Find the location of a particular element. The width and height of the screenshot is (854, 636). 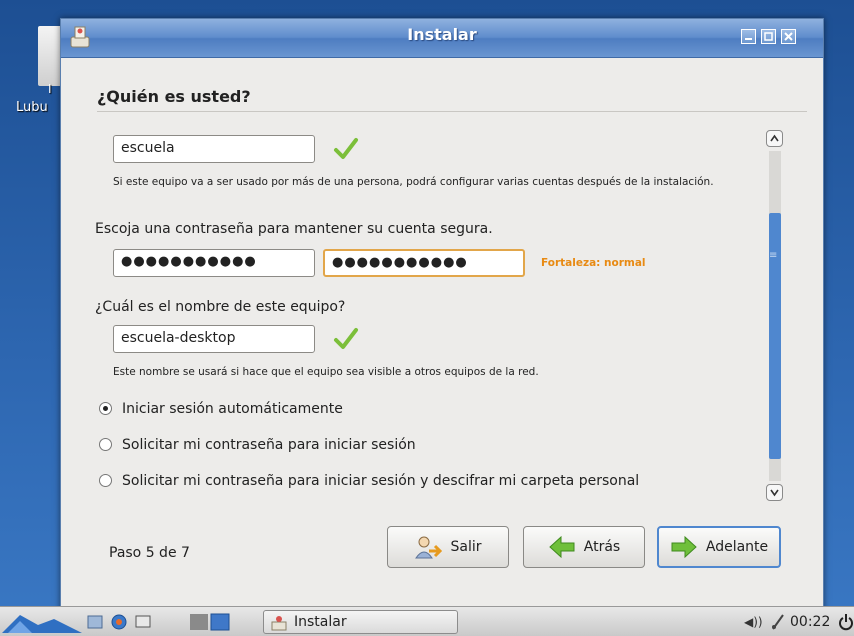

radio-auto-login: Iniciar sesión automáticamente is located at coordinates (221, 409).